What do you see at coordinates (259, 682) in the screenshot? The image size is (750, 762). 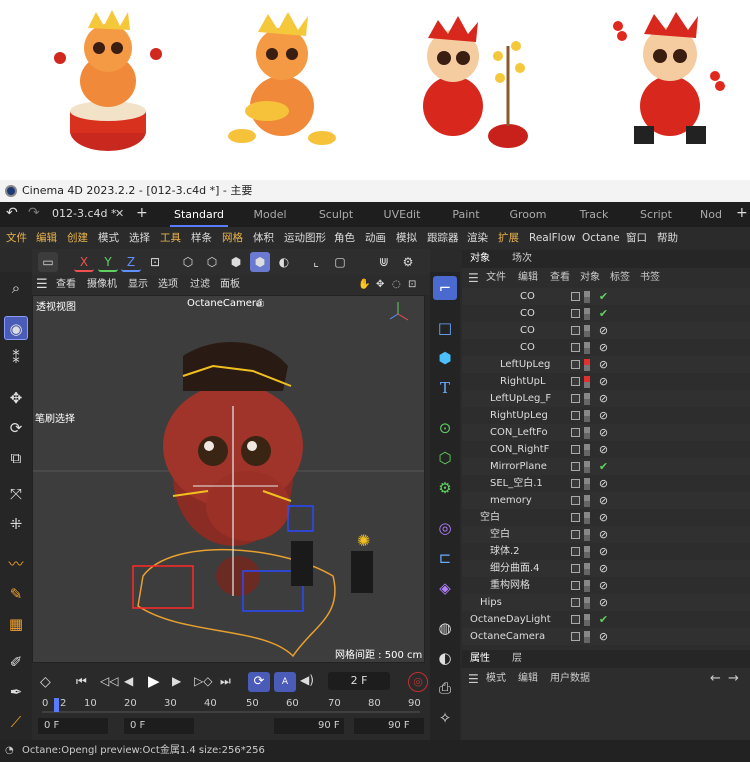 I see `loop-icon: ⟳` at bounding box center [259, 682].